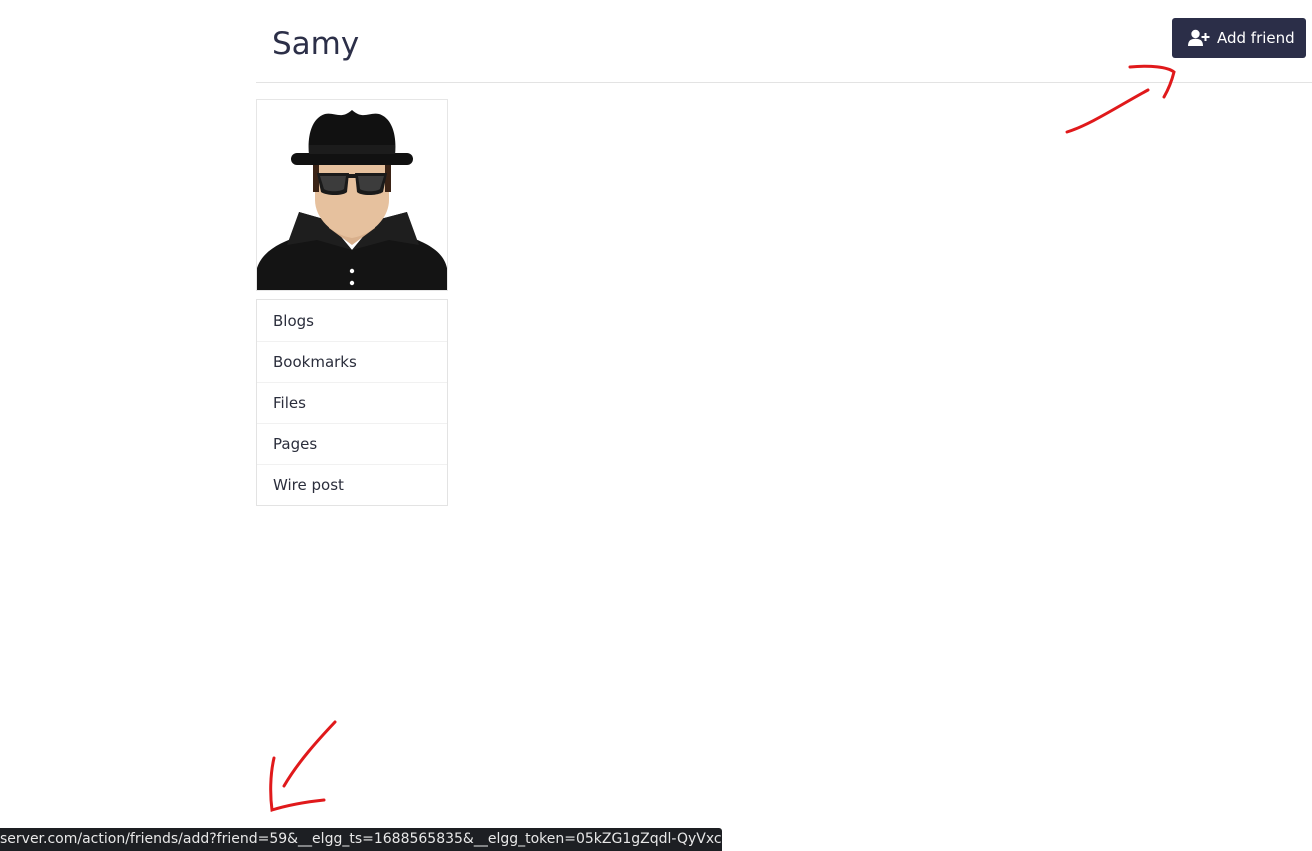 The height and width of the screenshot is (851, 1312). Describe the element at coordinates (309, 754) in the screenshot. I see `arrow-to-status` at that location.